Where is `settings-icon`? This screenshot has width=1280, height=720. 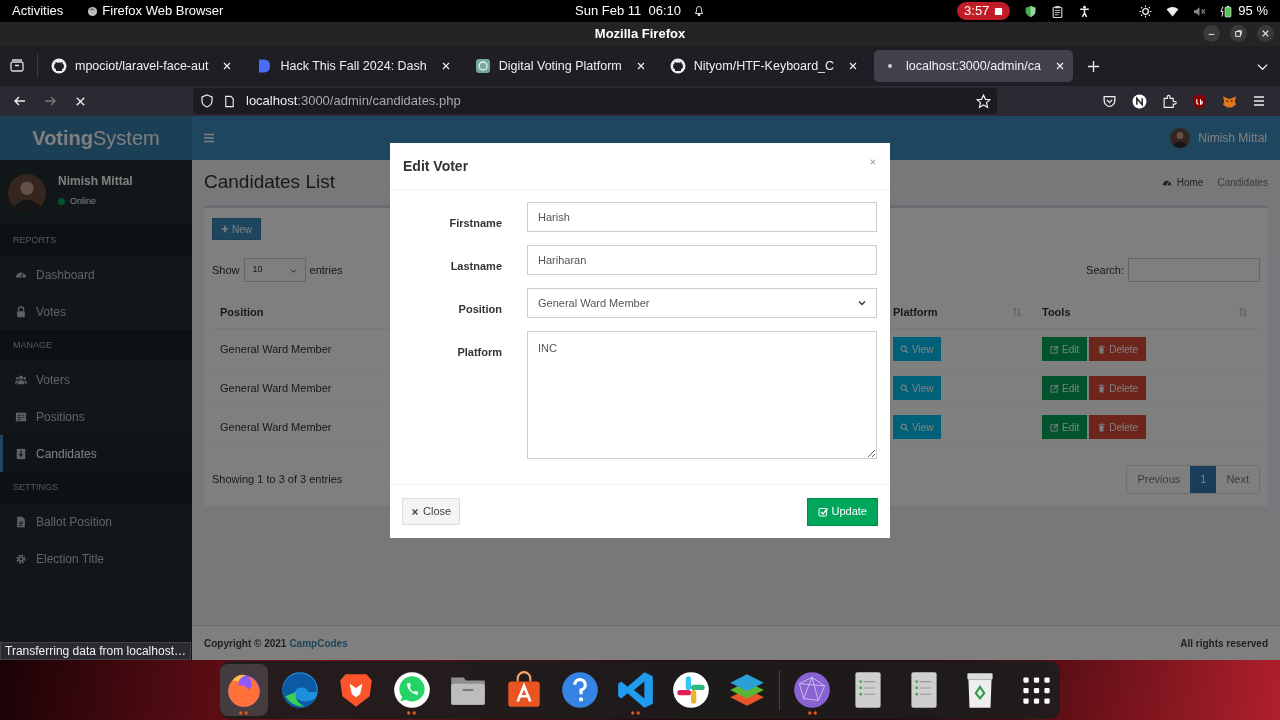 settings-icon is located at coordinates (21, 558).